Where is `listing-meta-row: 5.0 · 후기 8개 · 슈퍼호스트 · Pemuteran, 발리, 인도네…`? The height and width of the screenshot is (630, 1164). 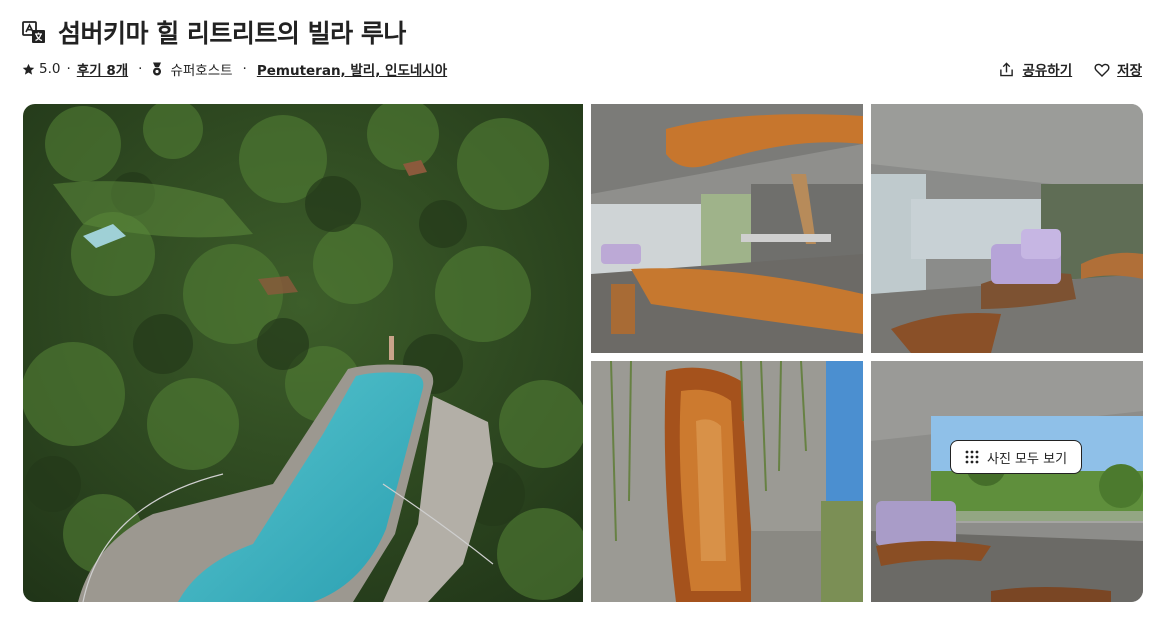 listing-meta-row: 5.0 · 후기 8개 · 슈퍼호스트 · Pemuteran, 발리, 인도네… is located at coordinates (582, 69).